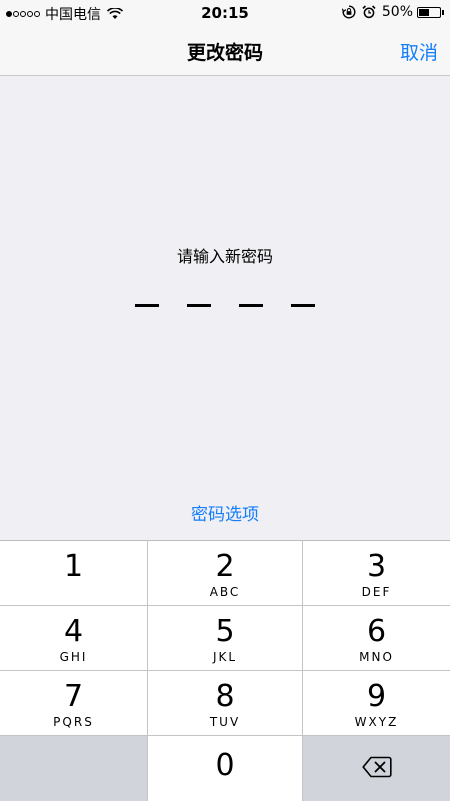 The image size is (450, 801). Describe the element at coordinates (376, 566) in the screenshot. I see `key-digit: 3` at that location.